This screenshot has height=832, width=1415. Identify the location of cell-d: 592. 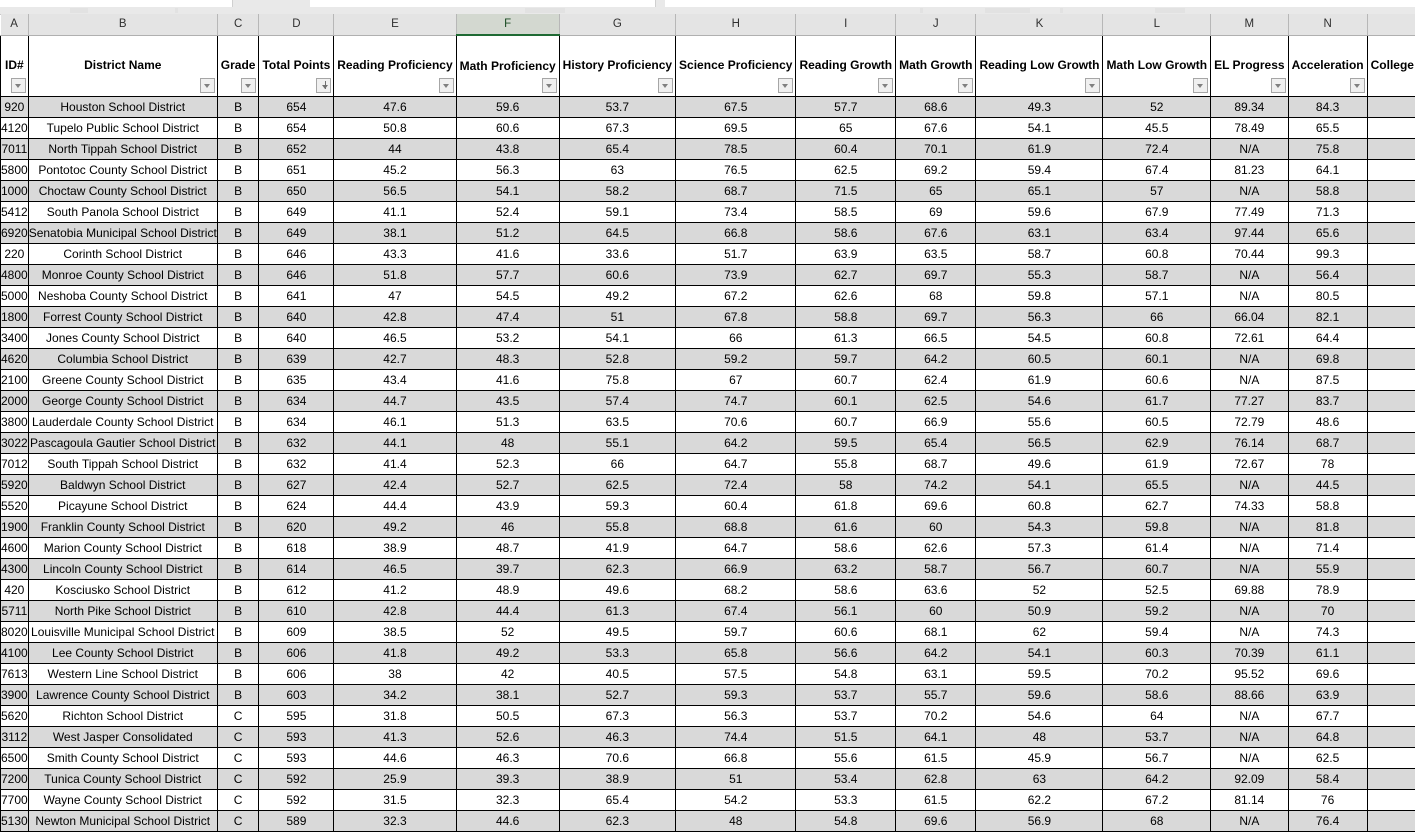
(296, 800).